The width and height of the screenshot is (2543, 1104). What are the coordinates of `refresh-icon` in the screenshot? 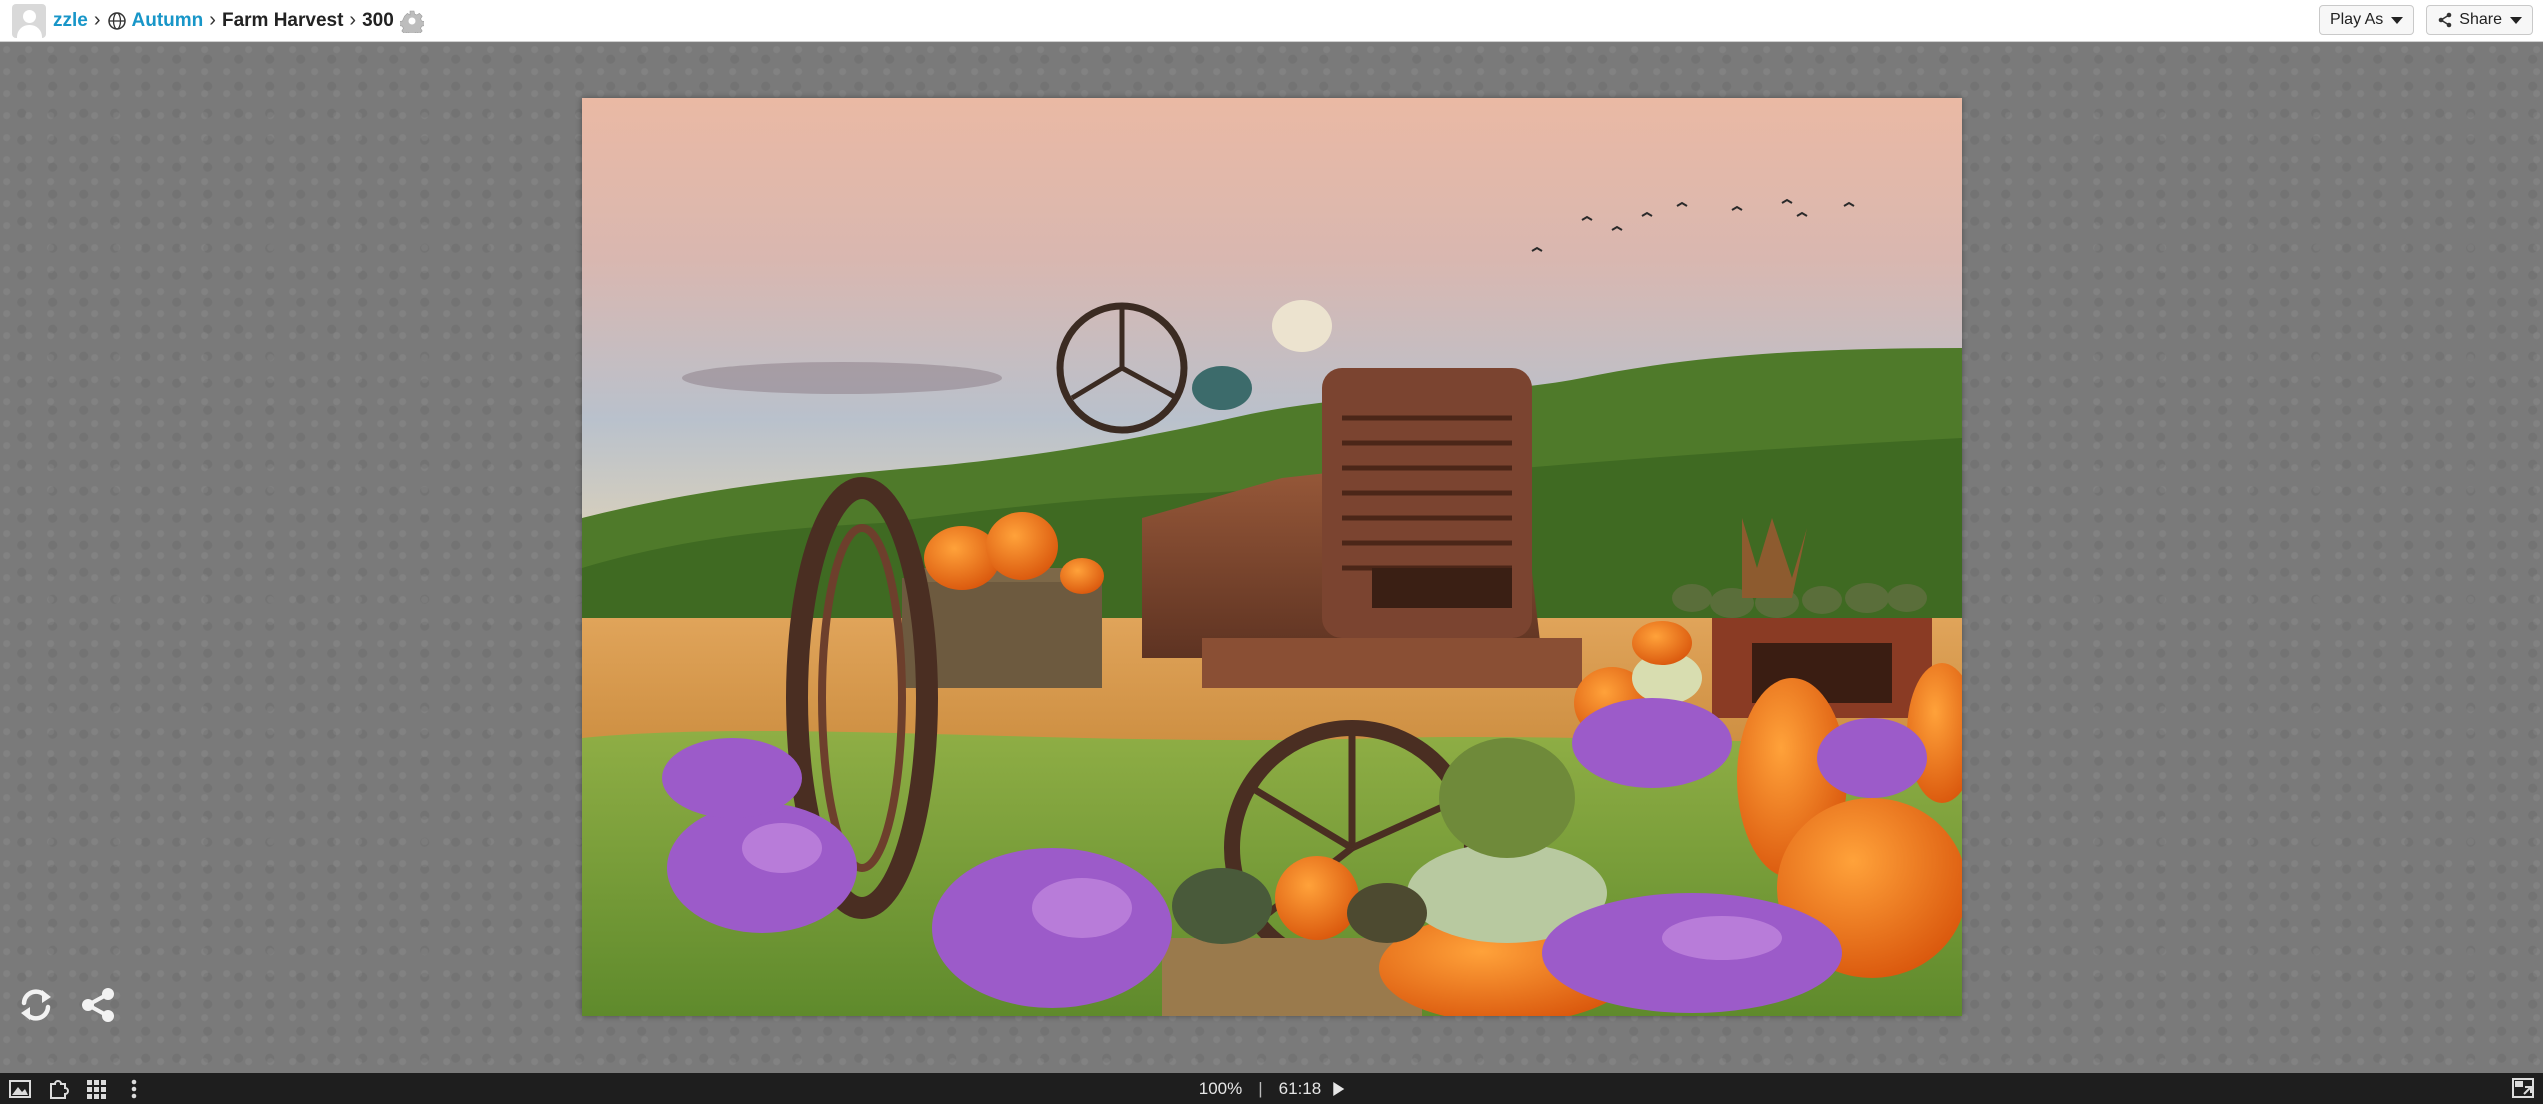 It's located at (36, 1005).